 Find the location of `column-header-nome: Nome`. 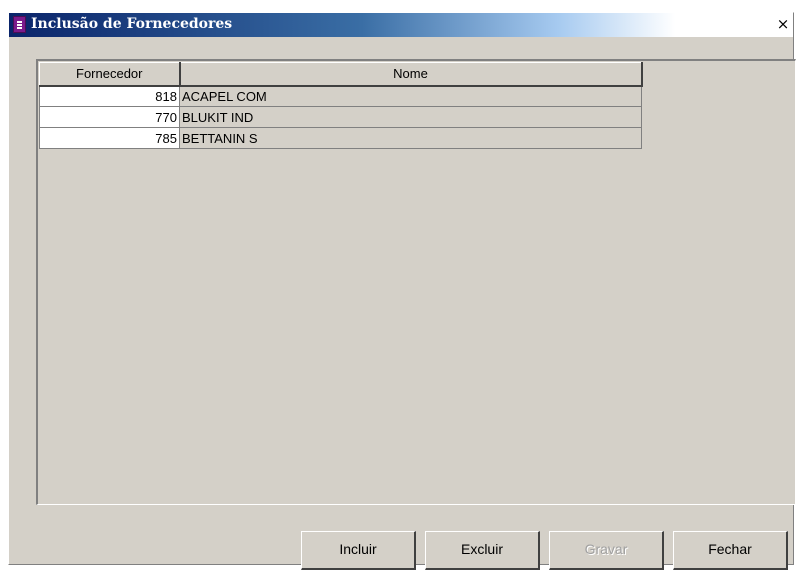

column-header-nome: Nome is located at coordinates (411, 74).